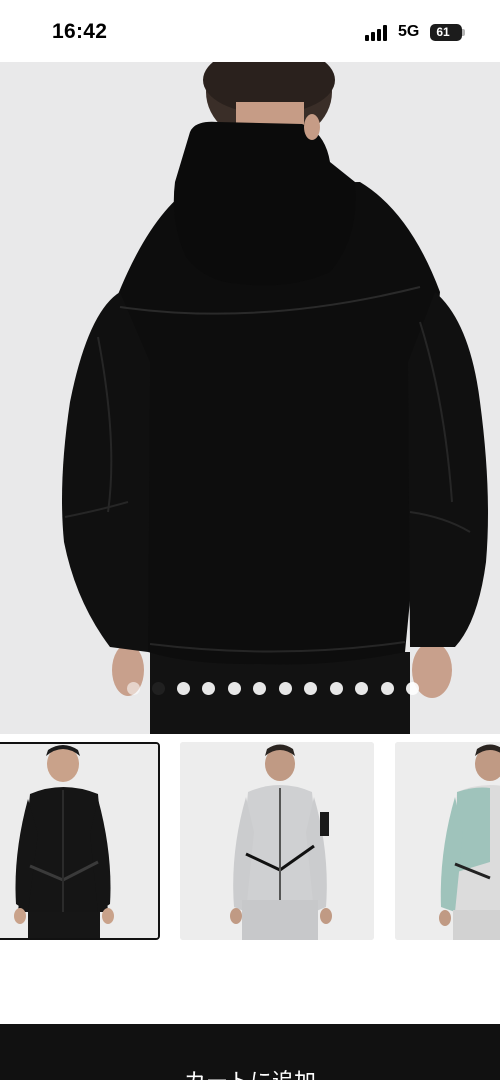  I want to click on thumbnail-grey-image, so click(277, 841).